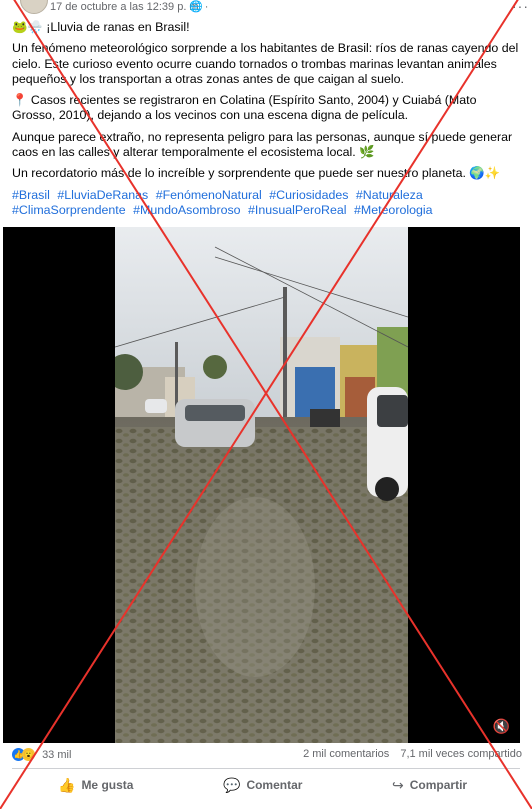  I want to click on share-label: Compartir, so click(438, 785).